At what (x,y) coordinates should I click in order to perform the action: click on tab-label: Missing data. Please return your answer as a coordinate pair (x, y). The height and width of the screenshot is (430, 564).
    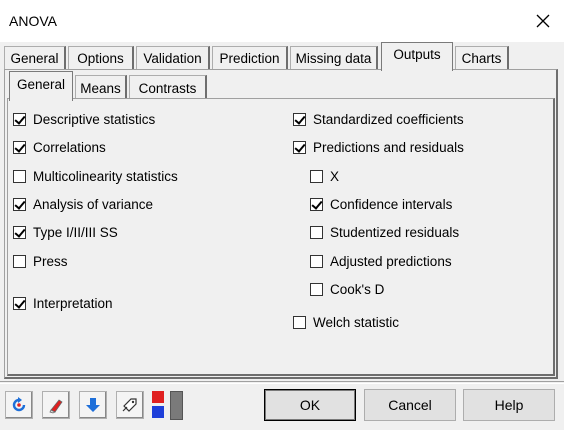
    Looking at the image, I should click on (333, 58).